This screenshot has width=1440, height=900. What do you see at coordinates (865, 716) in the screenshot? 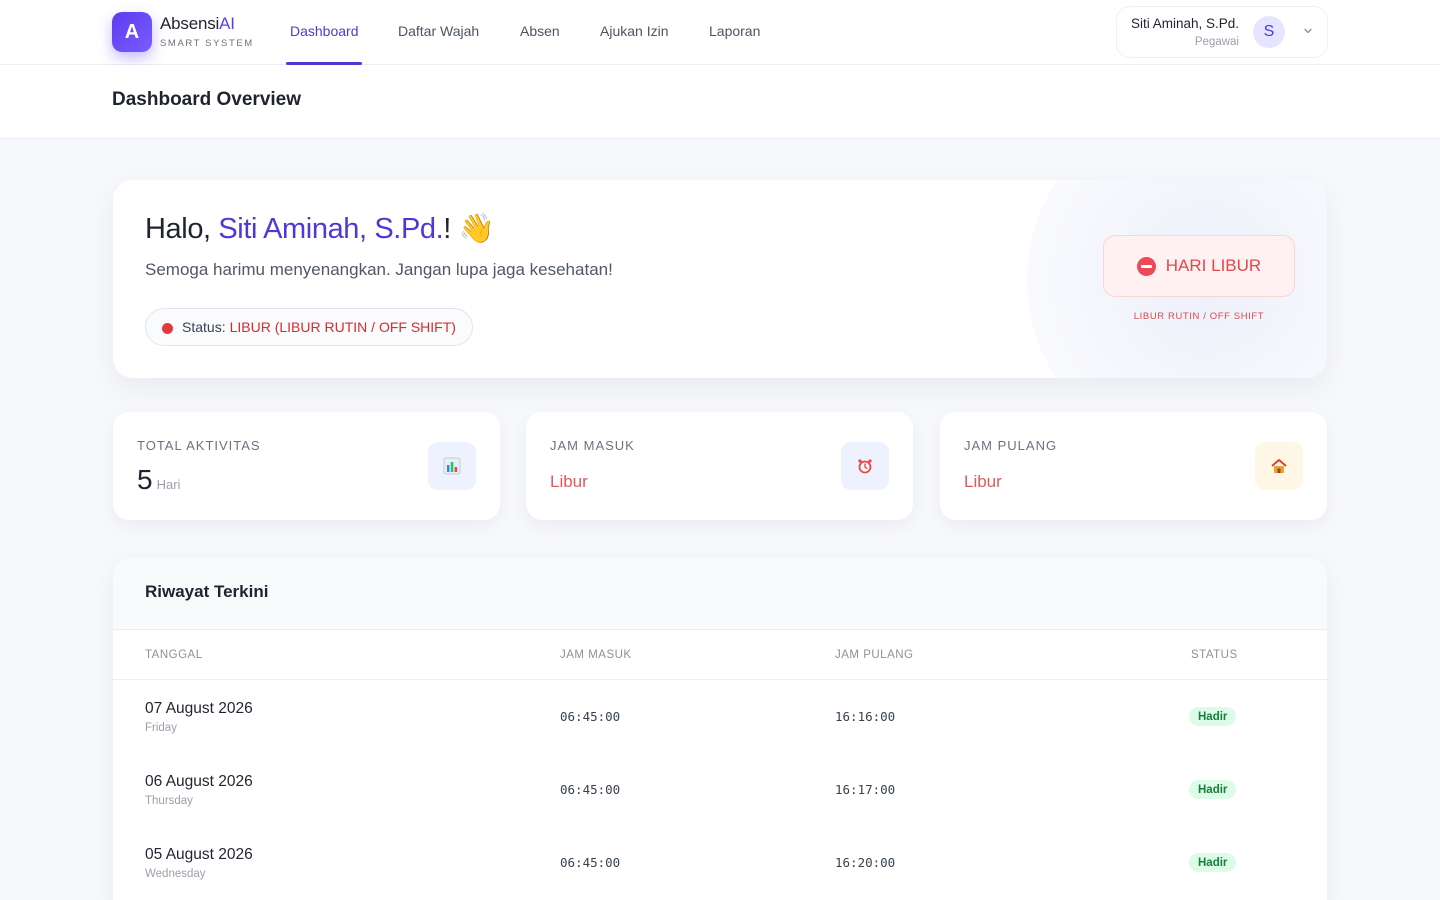
I see `row-time-out: 16:16:00` at bounding box center [865, 716].